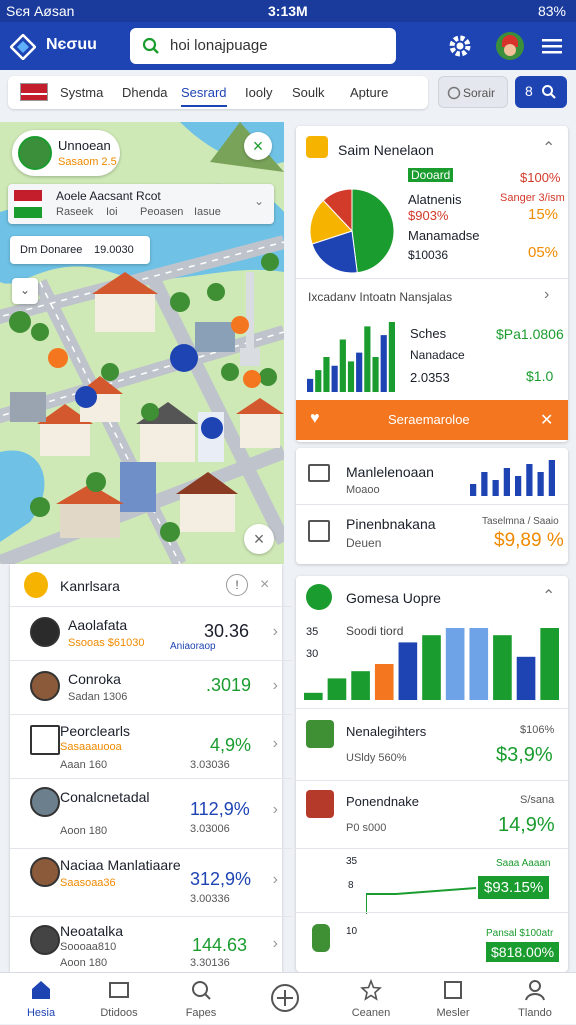 The image size is (576, 1025). Describe the element at coordinates (81, 92) in the screenshot. I see `tab-systma: Systma` at that location.